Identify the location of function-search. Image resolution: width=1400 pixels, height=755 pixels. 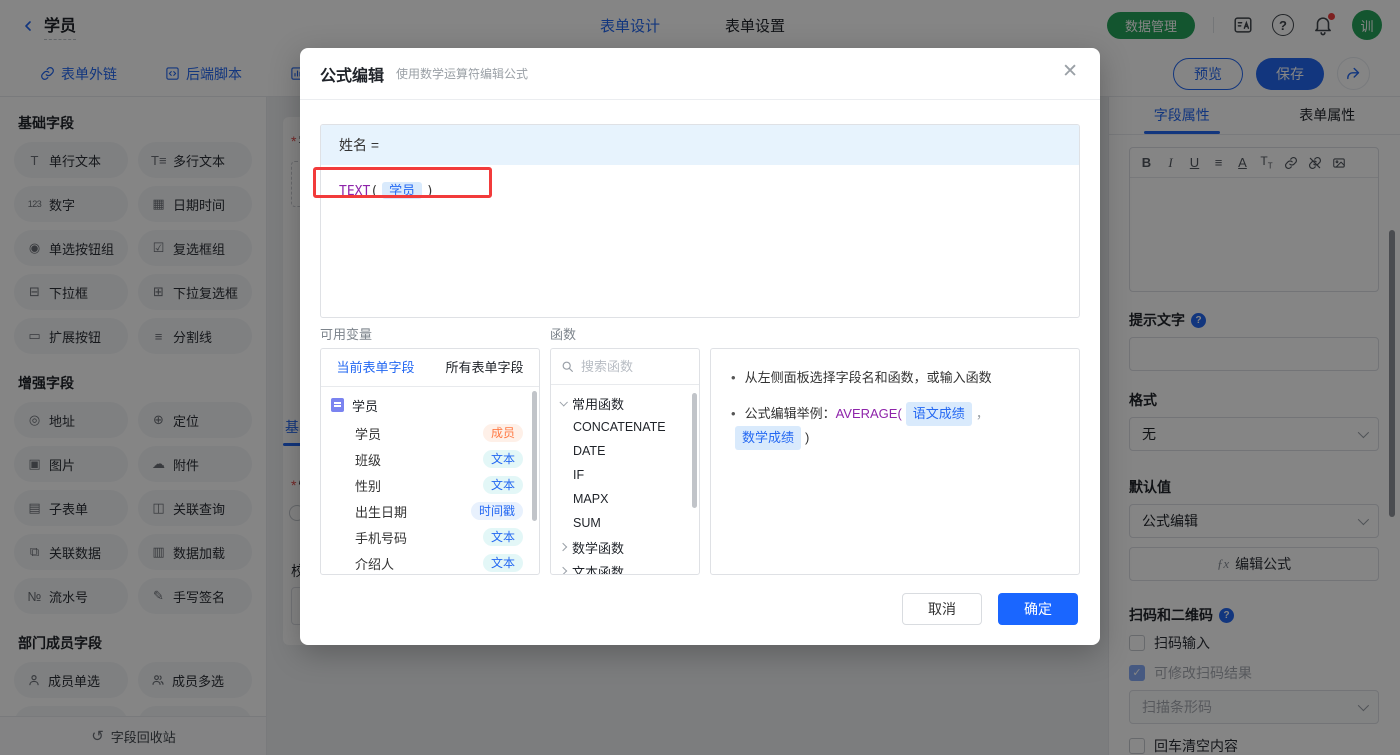
(625, 367).